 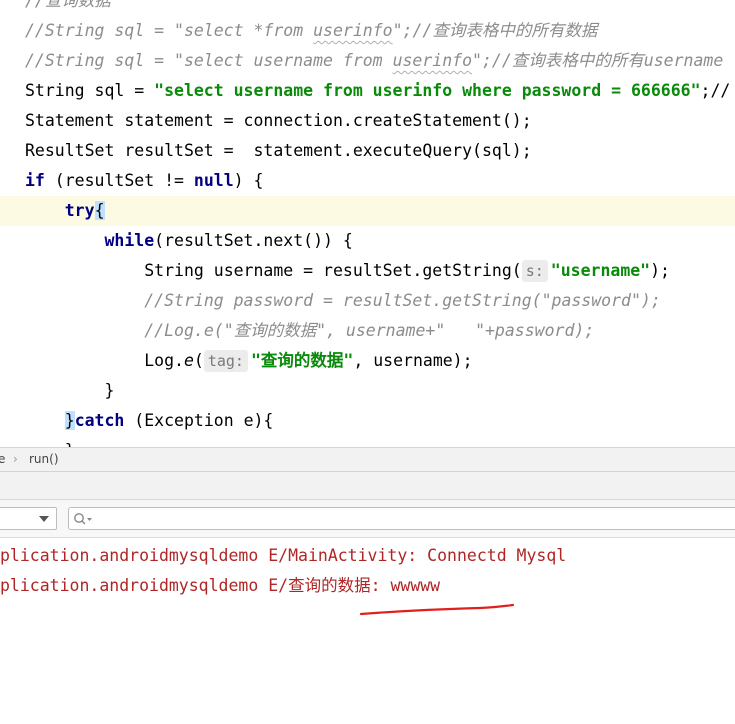 What do you see at coordinates (367, 459) in the screenshot?
I see `breadcrumb: e › run()` at bounding box center [367, 459].